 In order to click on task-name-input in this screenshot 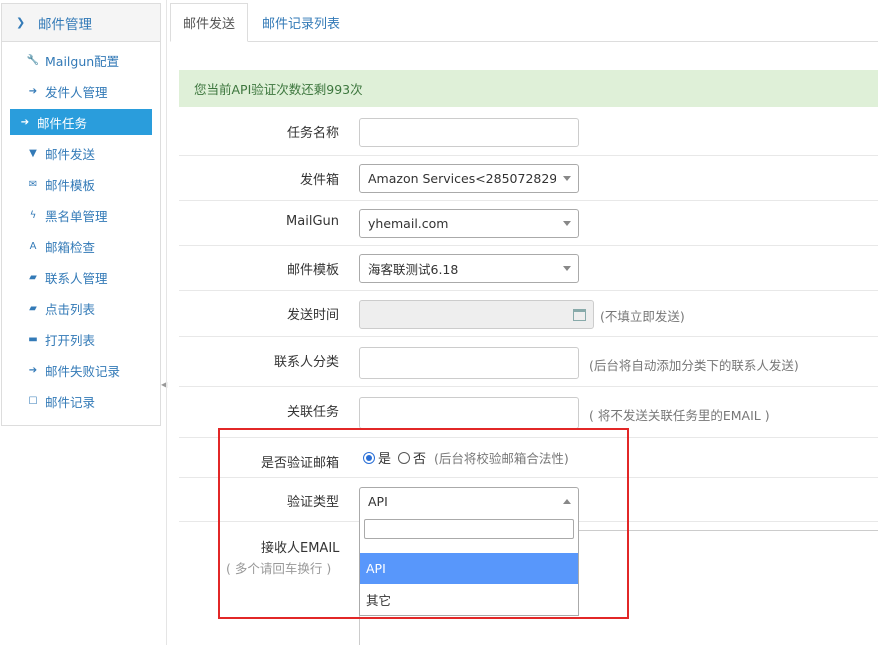, I will do `click(469, 132)`.